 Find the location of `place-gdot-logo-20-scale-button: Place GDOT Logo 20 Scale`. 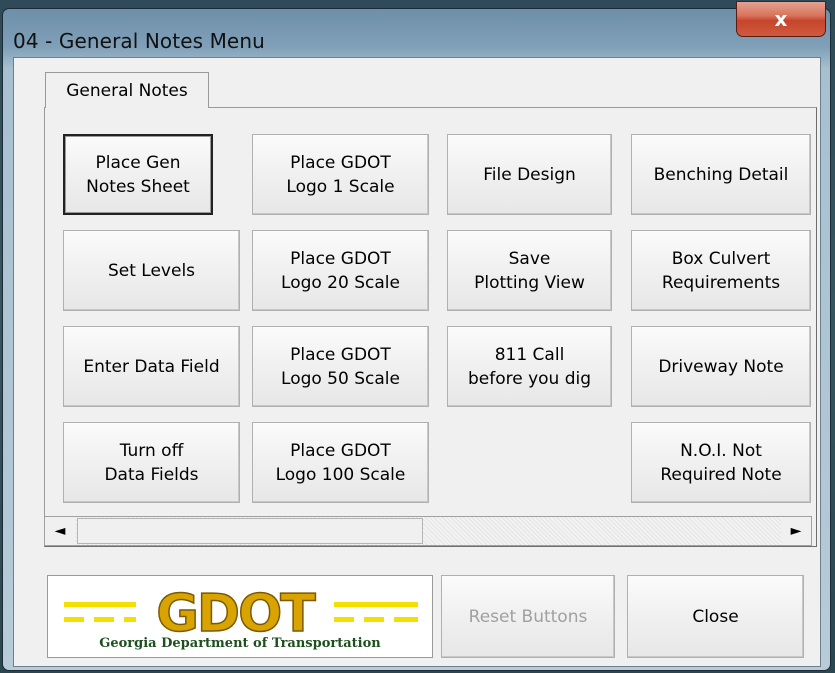

place-gdot-logo-20-scale-button: Place GDOT Logo 20 Scale is located at coordinates (340, 270).